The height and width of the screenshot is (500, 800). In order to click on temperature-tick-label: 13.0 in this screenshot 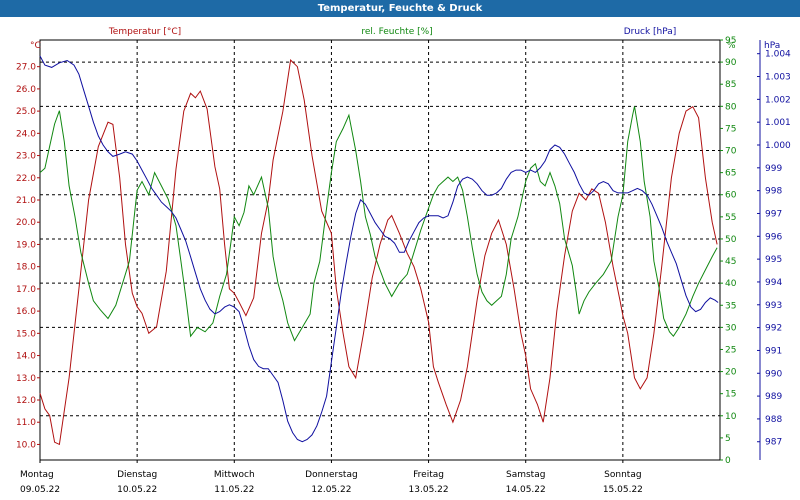, I will do `click(26, 379)`.